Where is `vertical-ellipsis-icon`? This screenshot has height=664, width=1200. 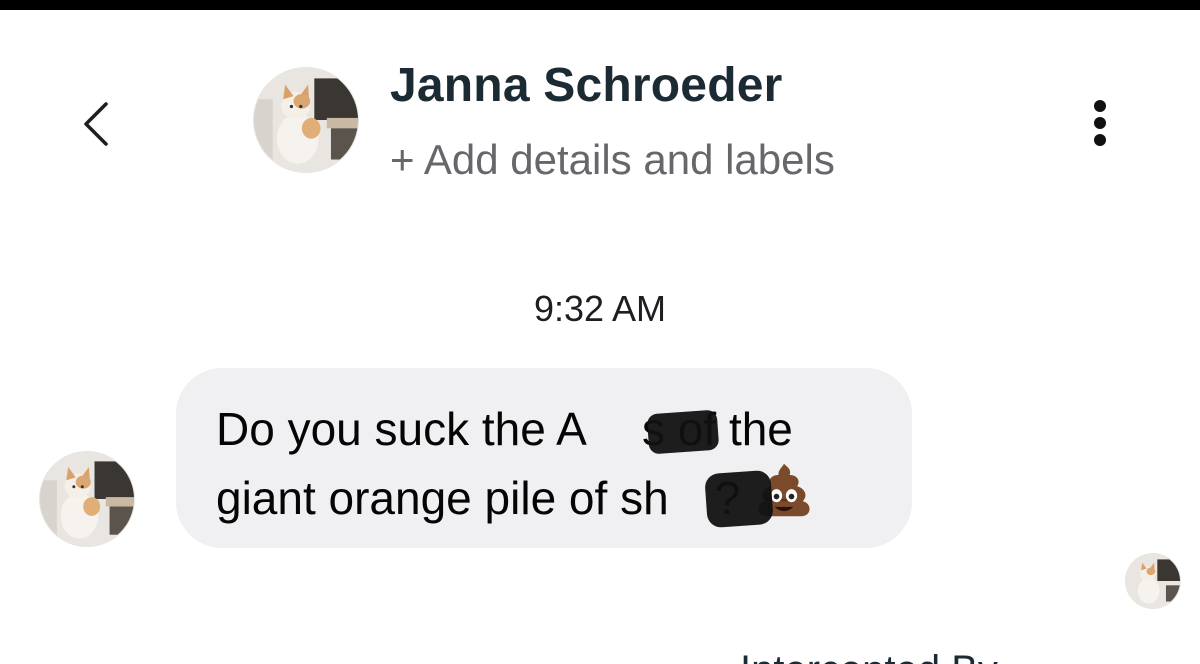 vertical-ellipsis-icon is located at coordinates (1100, 106).